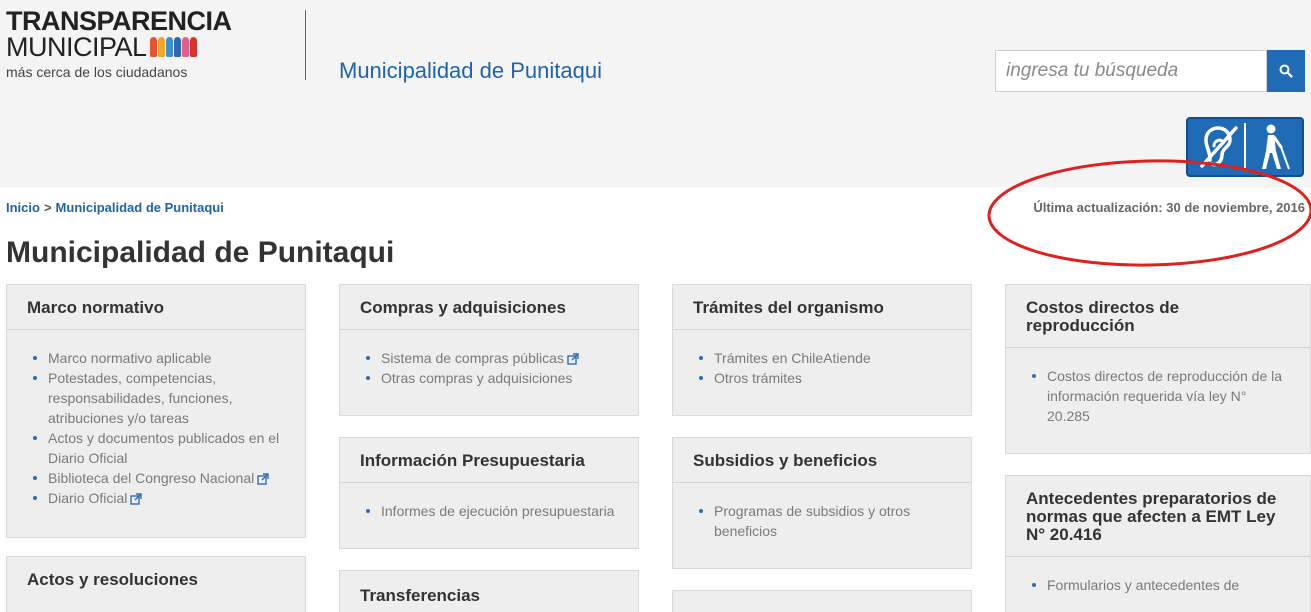  I want to click on list-item: Formularios y antecedentes de, so click(1161, 585).